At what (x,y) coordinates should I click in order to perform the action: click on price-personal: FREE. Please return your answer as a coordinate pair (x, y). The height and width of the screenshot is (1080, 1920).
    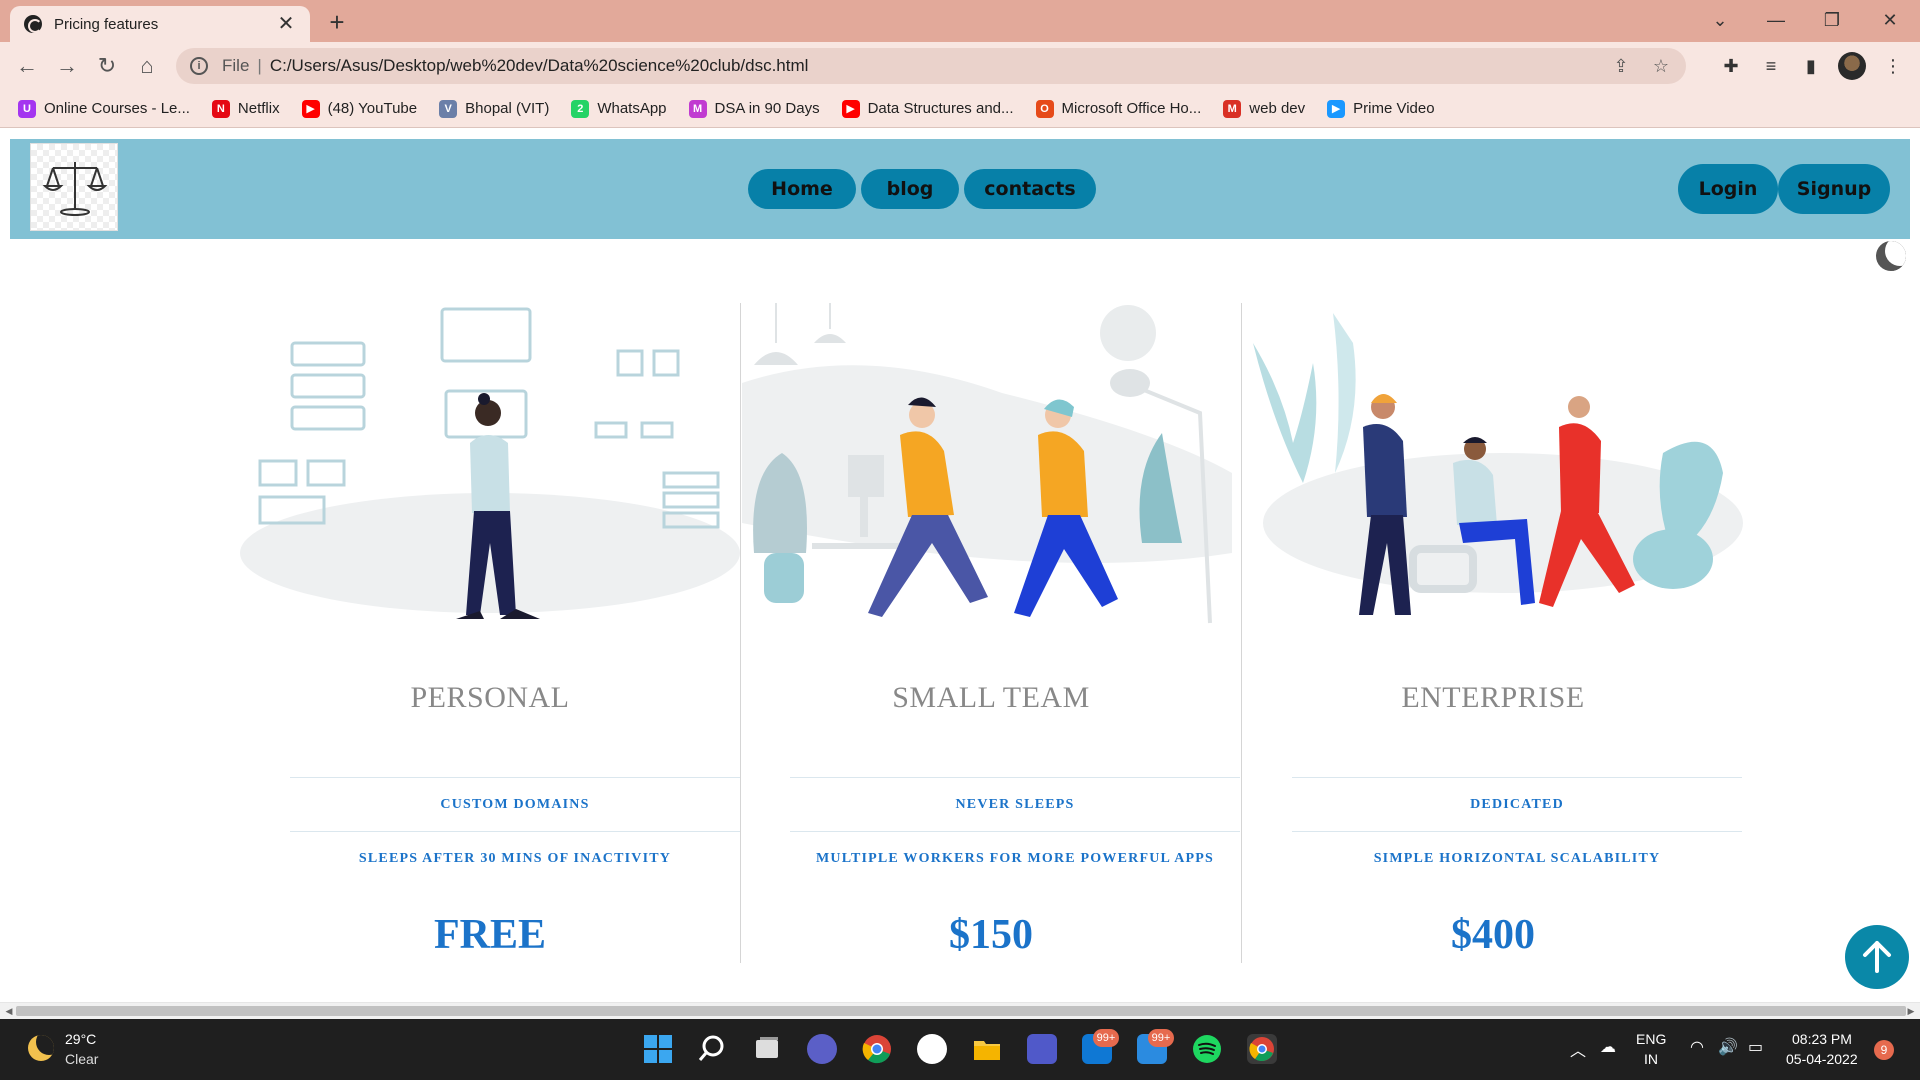
    Looking at the image, I should click on (489, 935).